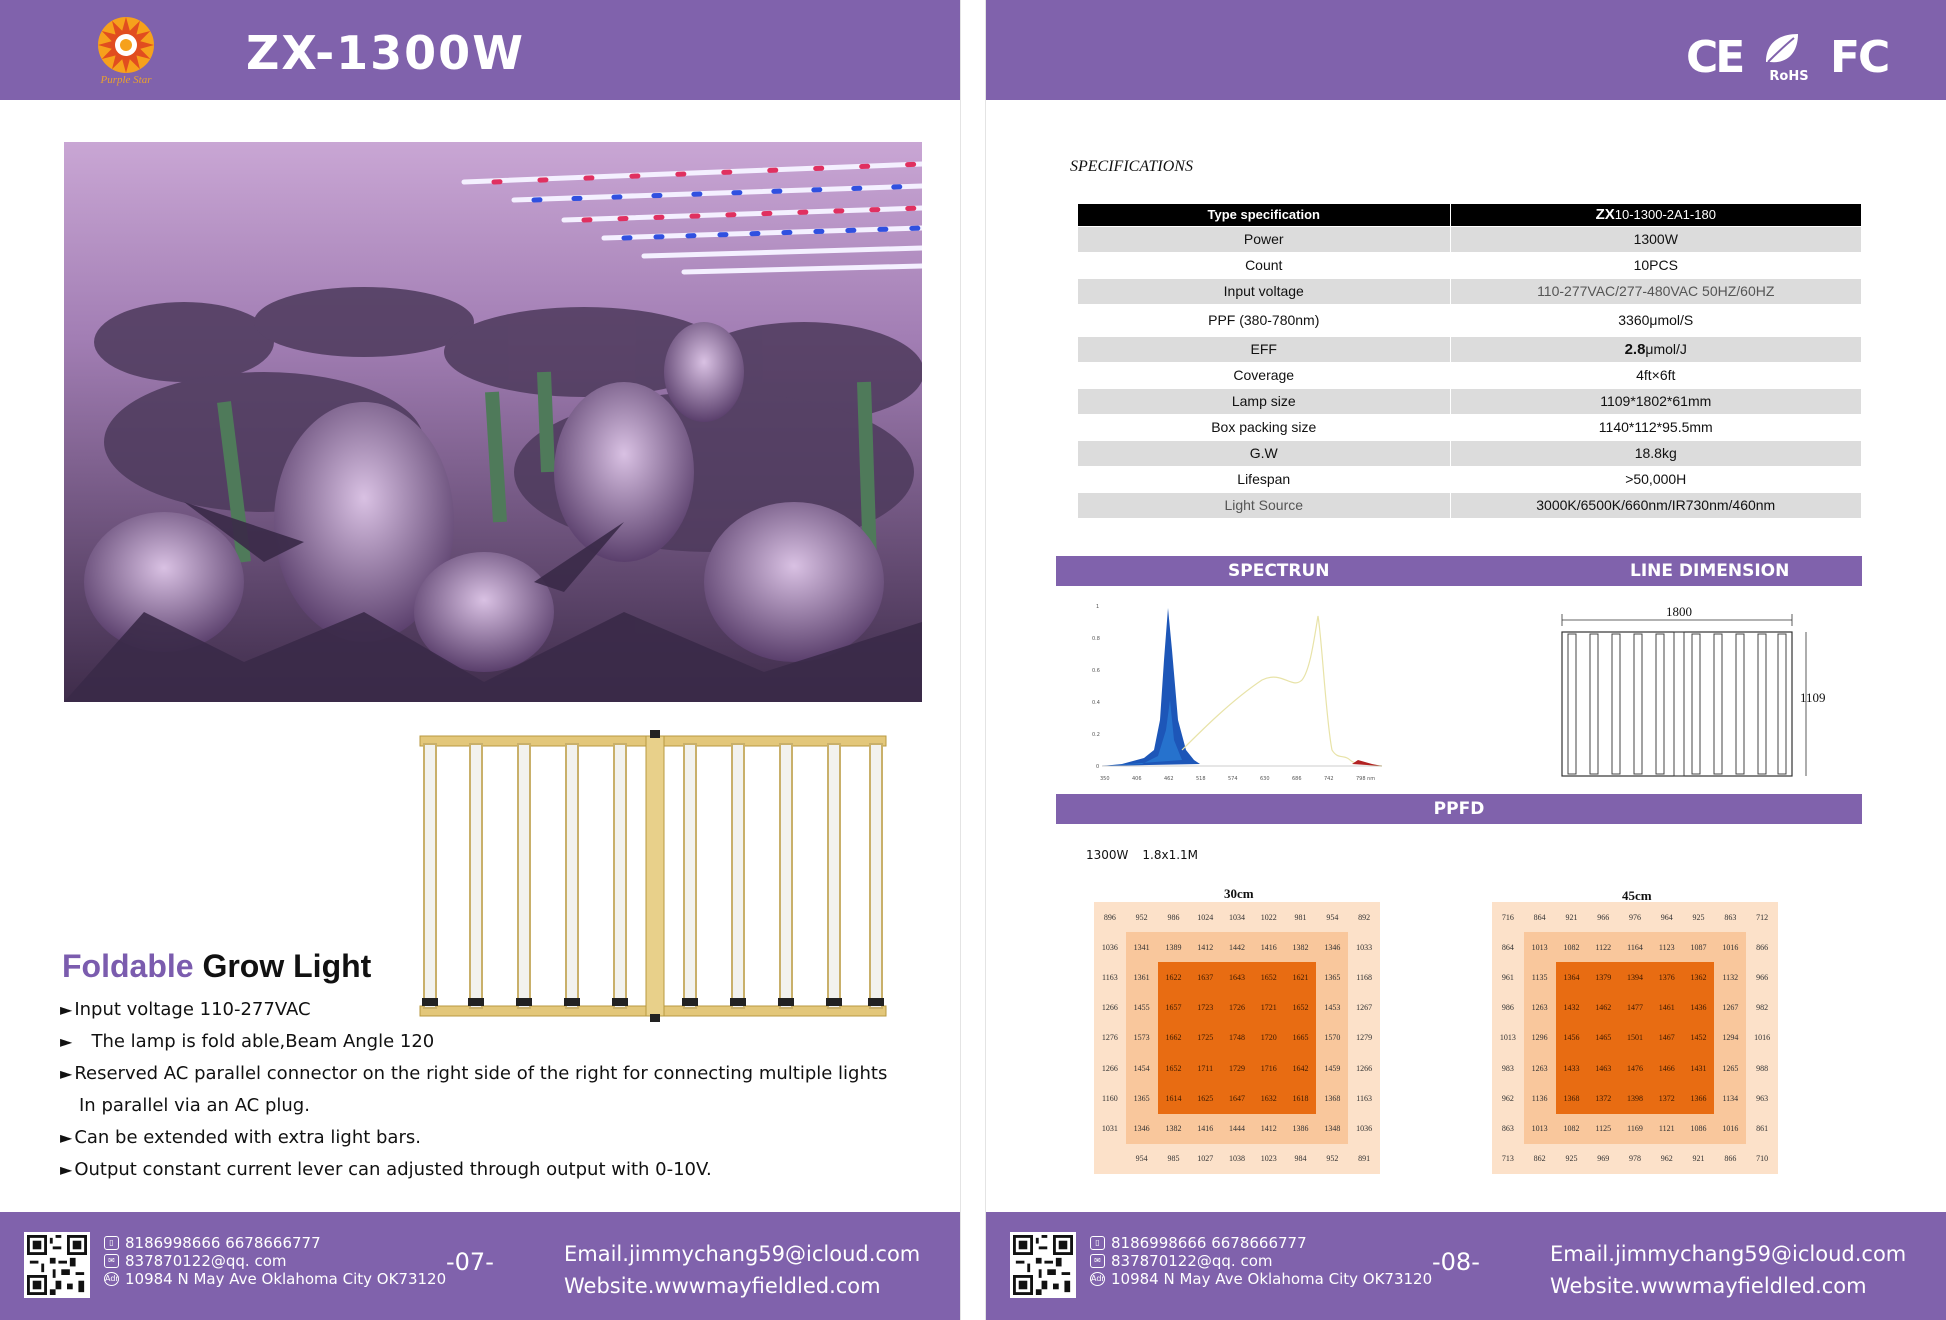 The height and width of the screenshot is (1320, 1946). What do you see at coordinates (1205, 1007) in the screenshot?
I see `ppfd-cell: 1723` at bounding box center [1205, 1007].